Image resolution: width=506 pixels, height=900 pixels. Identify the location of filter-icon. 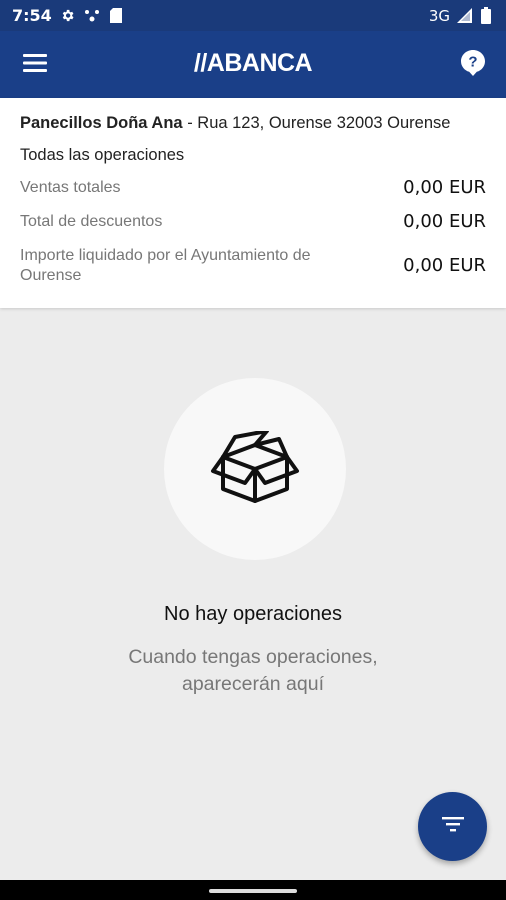
(452, 826).